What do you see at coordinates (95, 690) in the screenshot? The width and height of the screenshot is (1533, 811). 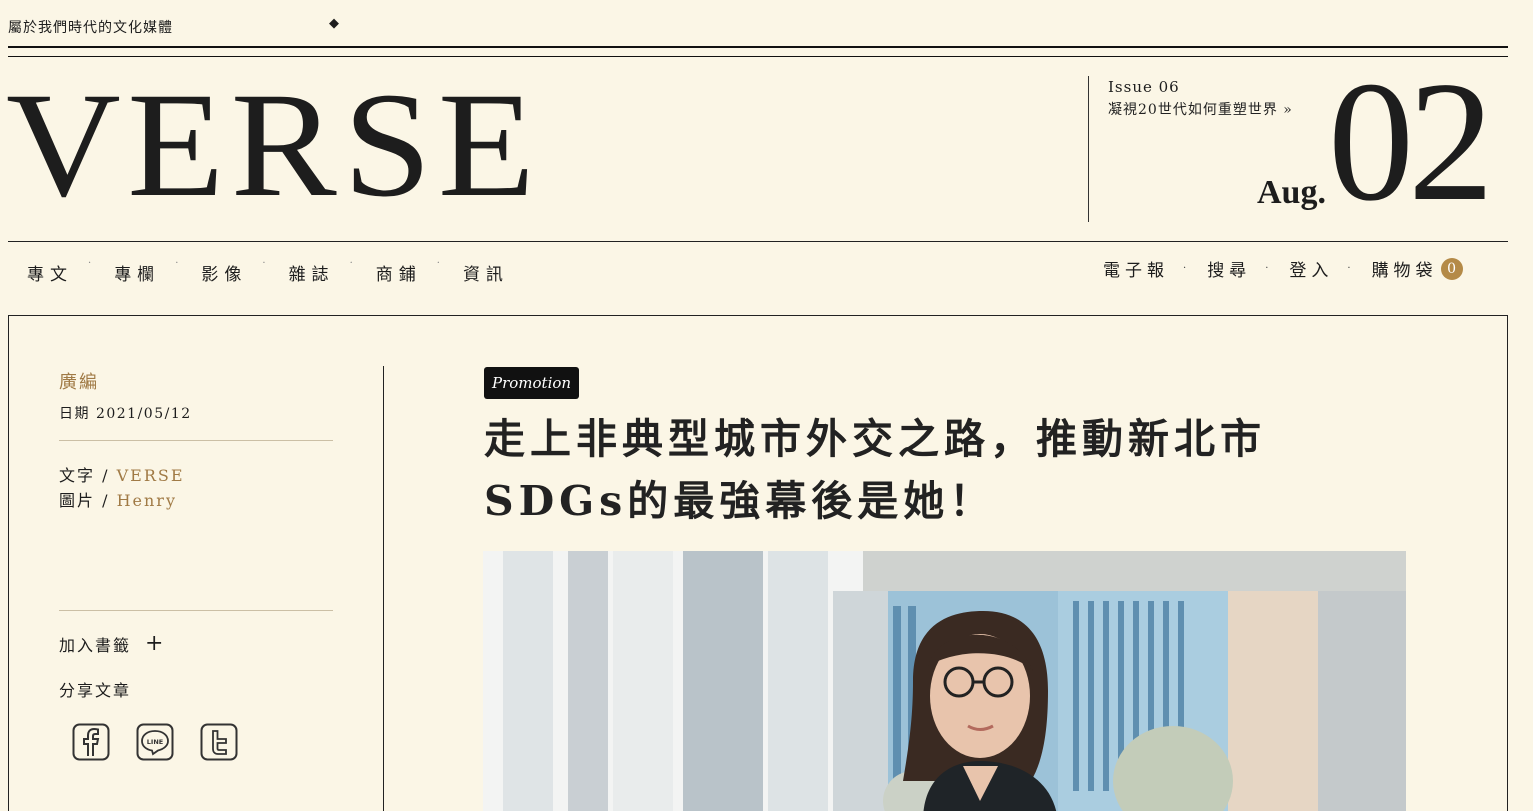 I see `share-label: 分享文章` at bounding box center [95, 690].